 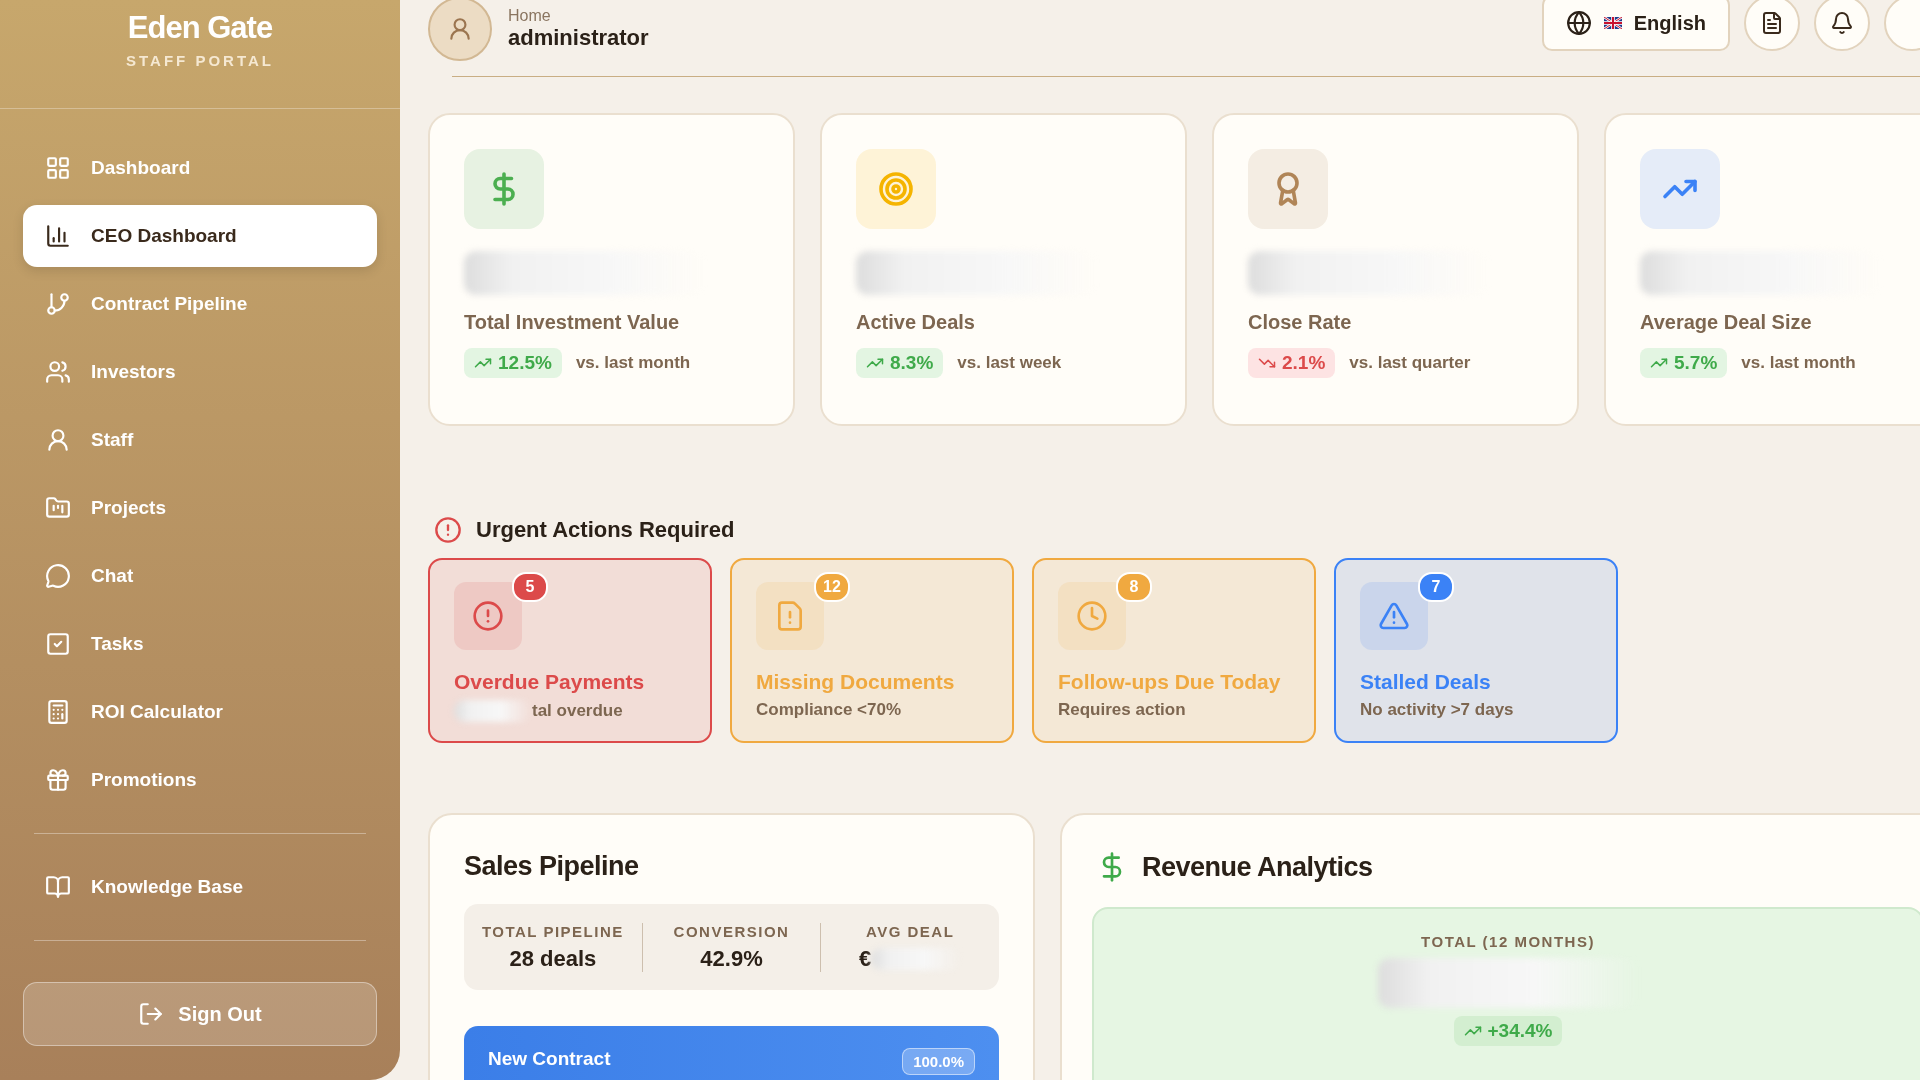 What do you see at coordinates (938, 1061) in the screenshot?
I see `stage-share: 100.0%` at bounding box center [938, 1061].